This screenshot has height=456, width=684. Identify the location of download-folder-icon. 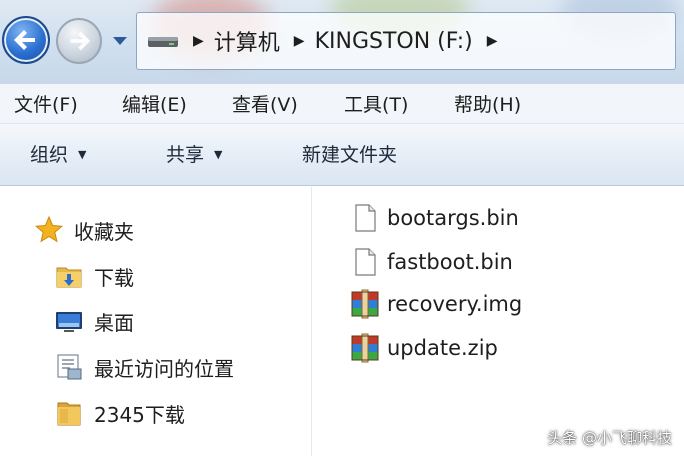
(69, 277).